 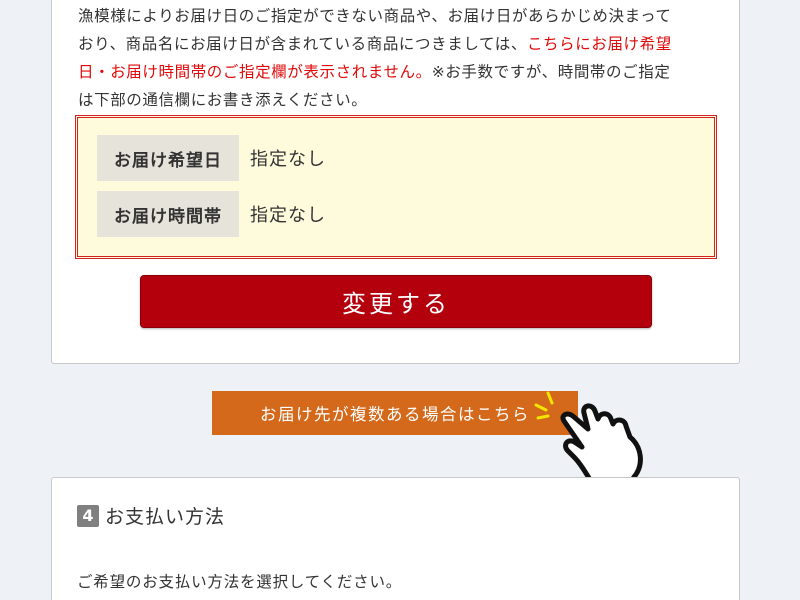 I want to click on payment-section-header: 4 お支払い方法, so click(x=151, y=515).